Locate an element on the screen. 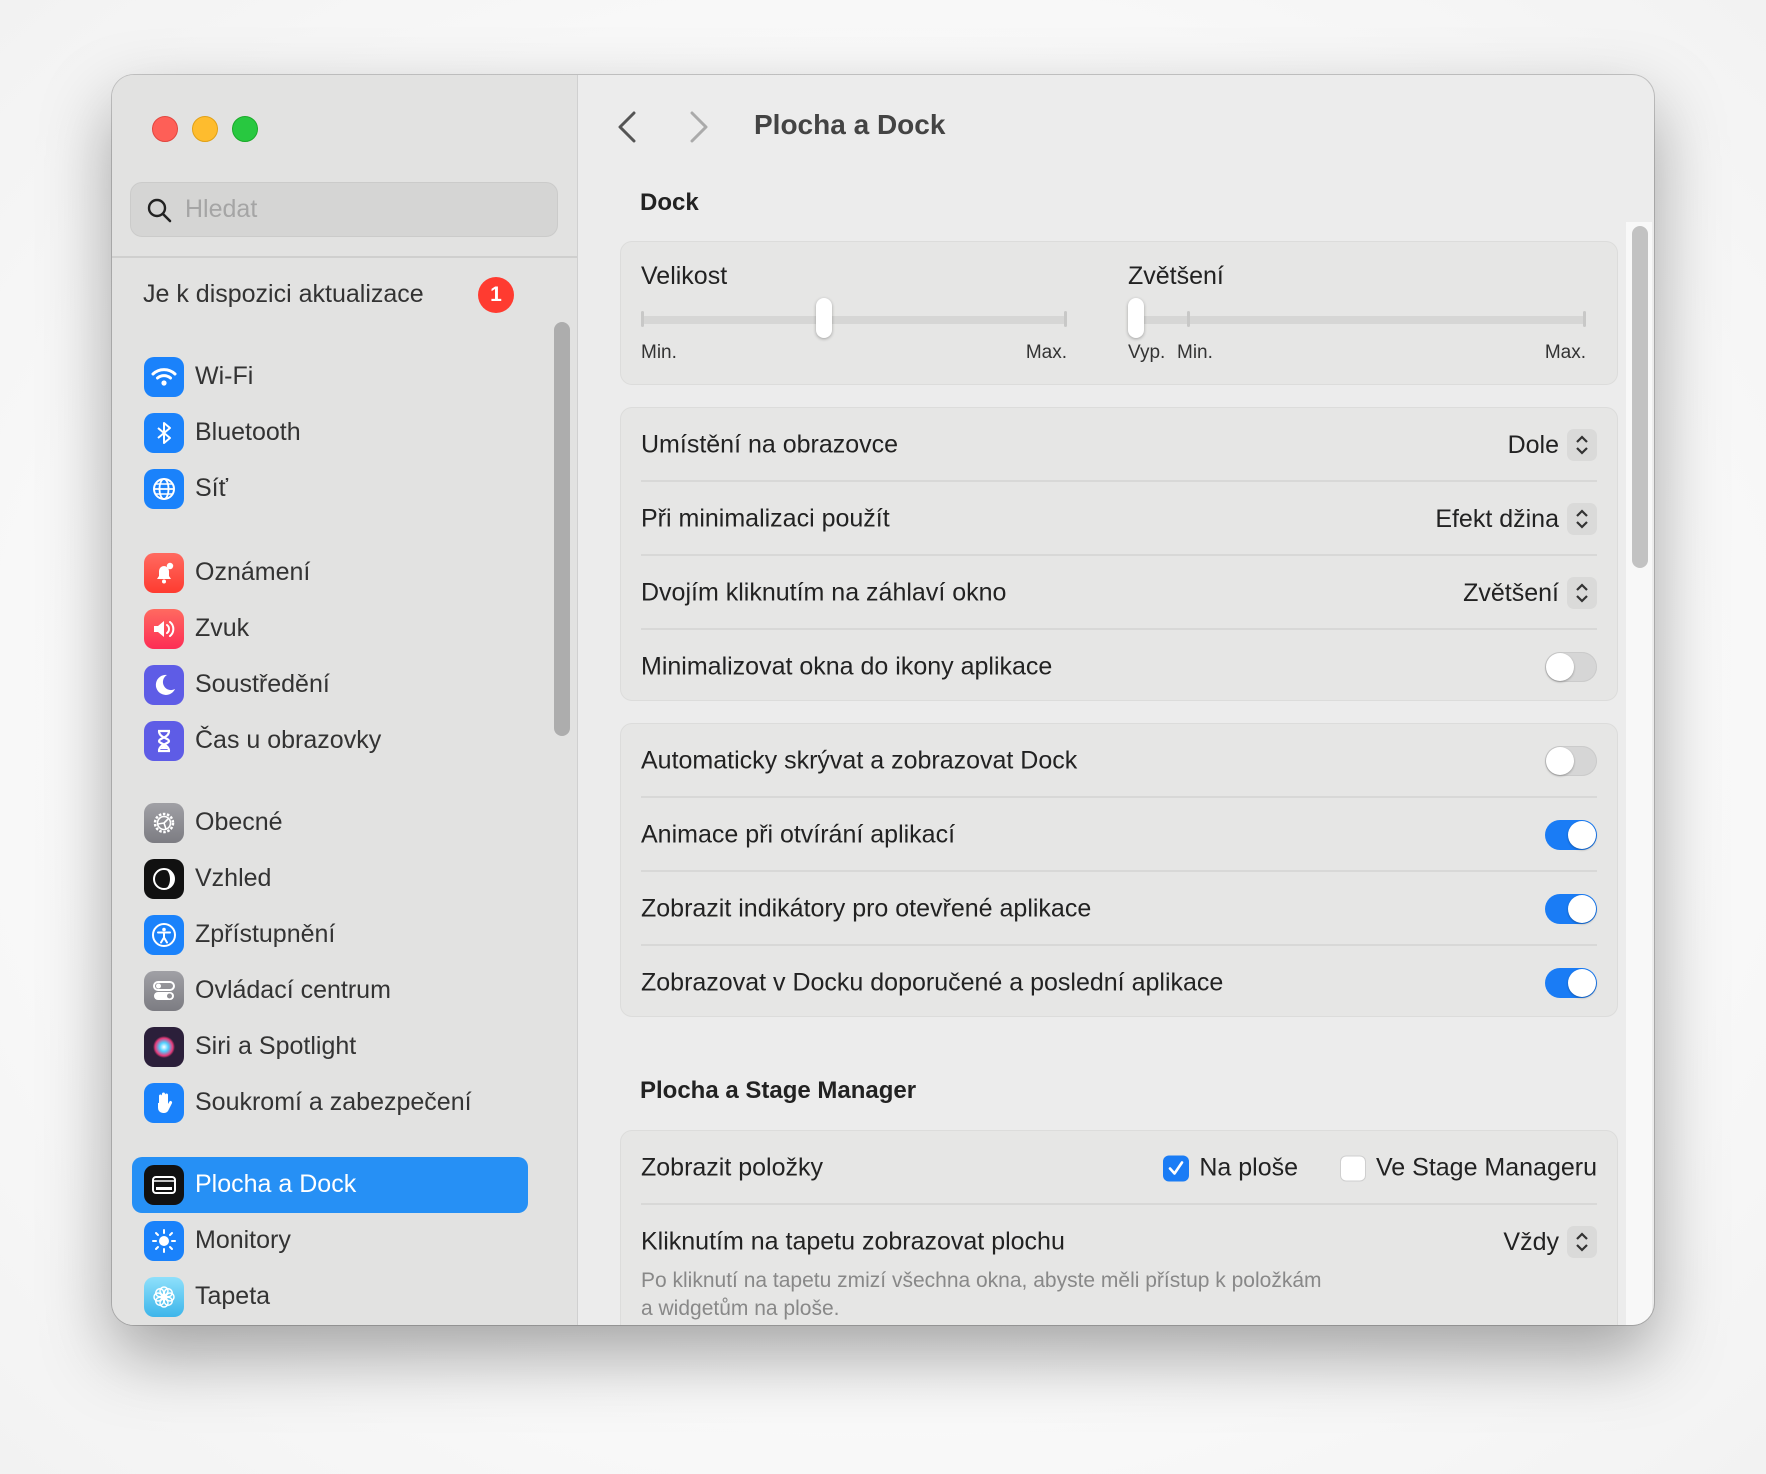  sidebar-item-label: Zpřístupnění is located at coordinates (265, 934).